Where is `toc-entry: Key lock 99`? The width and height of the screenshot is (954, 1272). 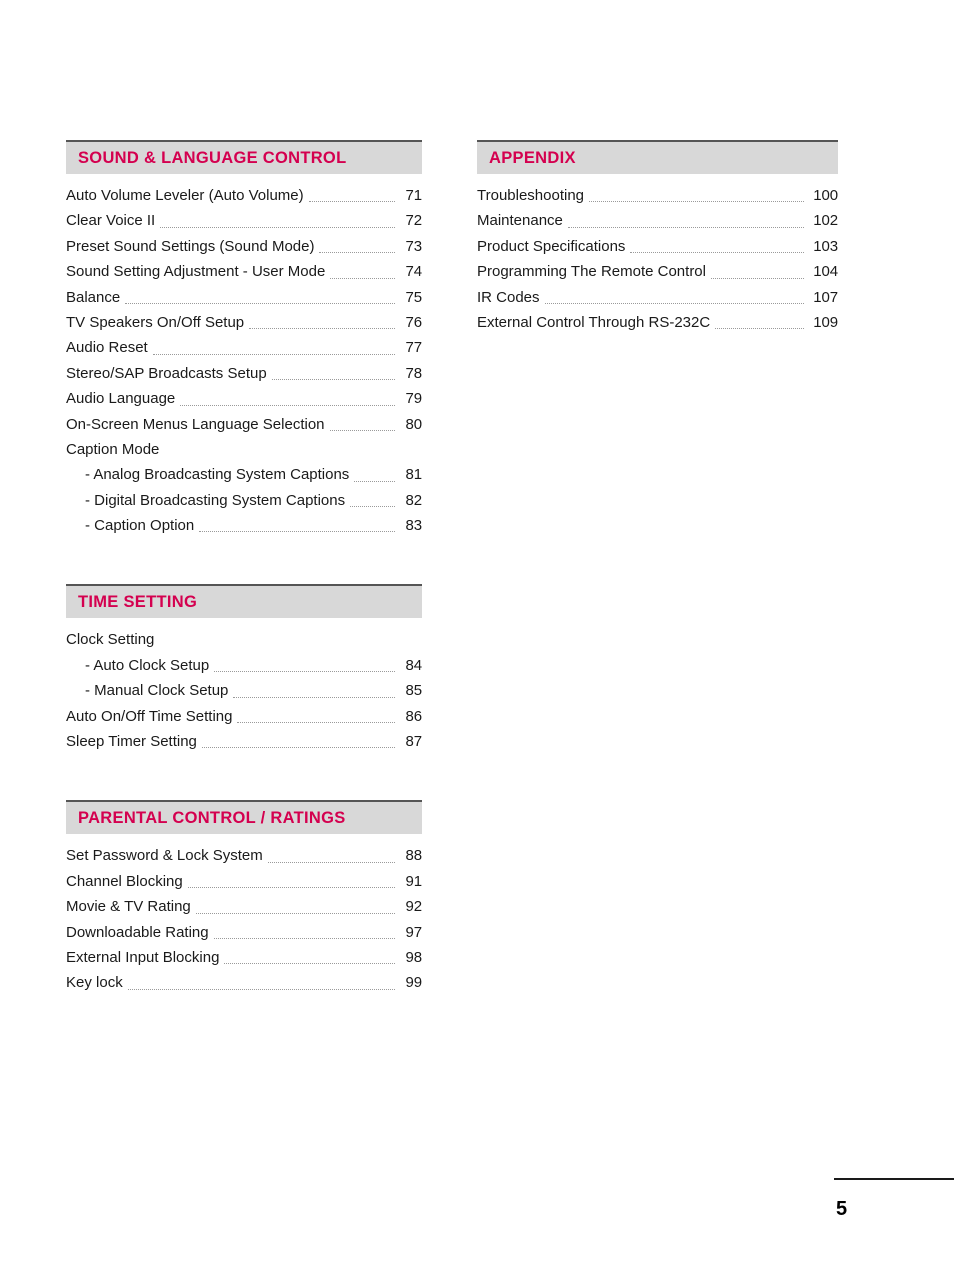
toc-entry: Key lock 99 is located at coordinates (244, 982).